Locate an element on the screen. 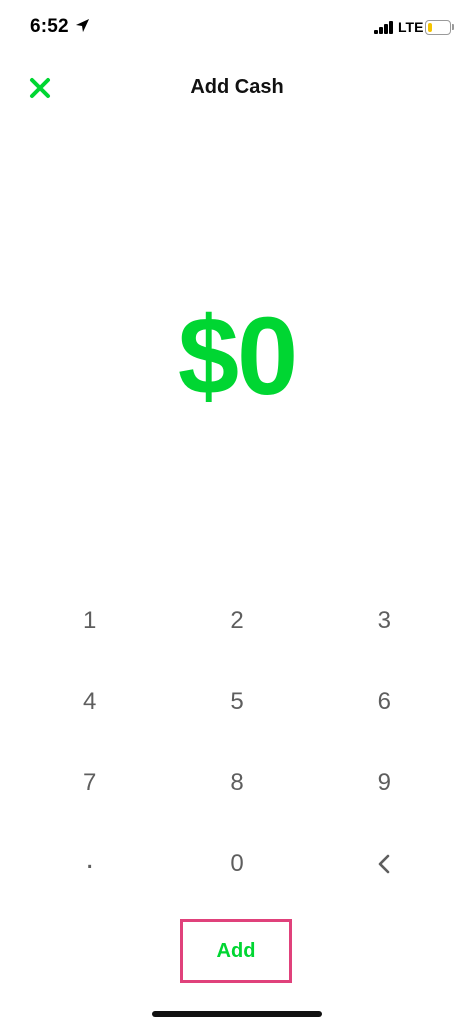 This screenshot has width=474, height=1026. status-time: 6:52 is located at coordinates (49, 26).